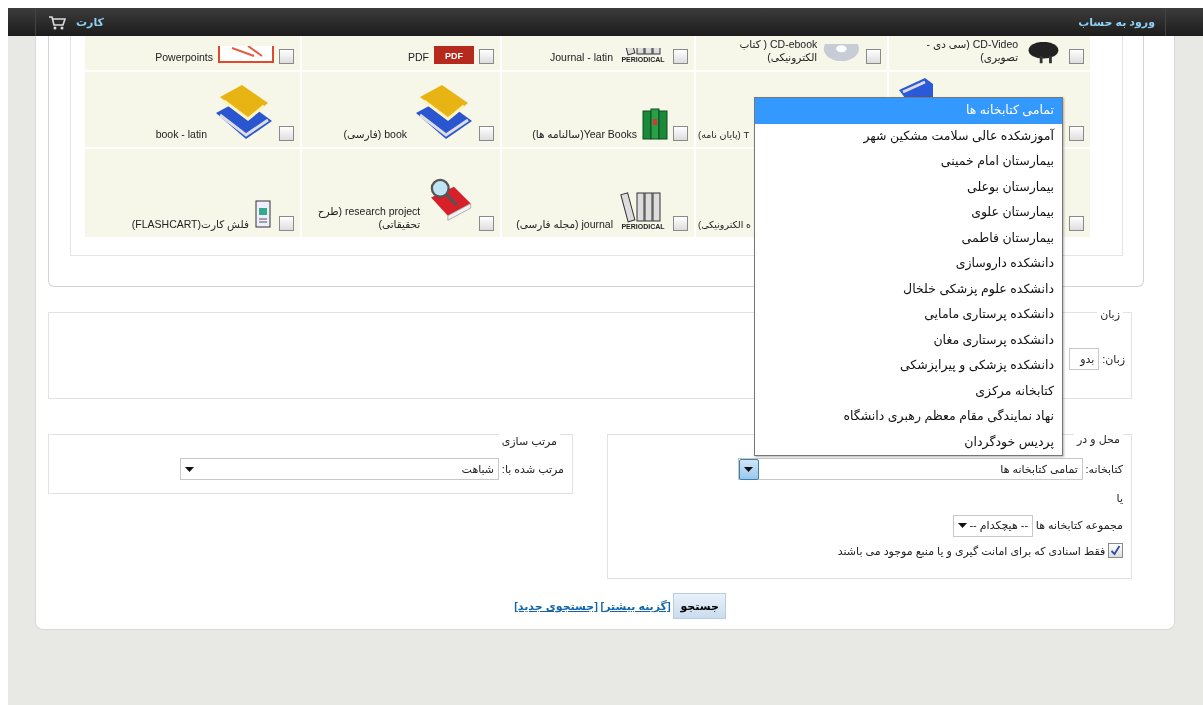 This screenshot has width=1203, height=705. I want to click on search-button: جستجو, so click(699, 606).